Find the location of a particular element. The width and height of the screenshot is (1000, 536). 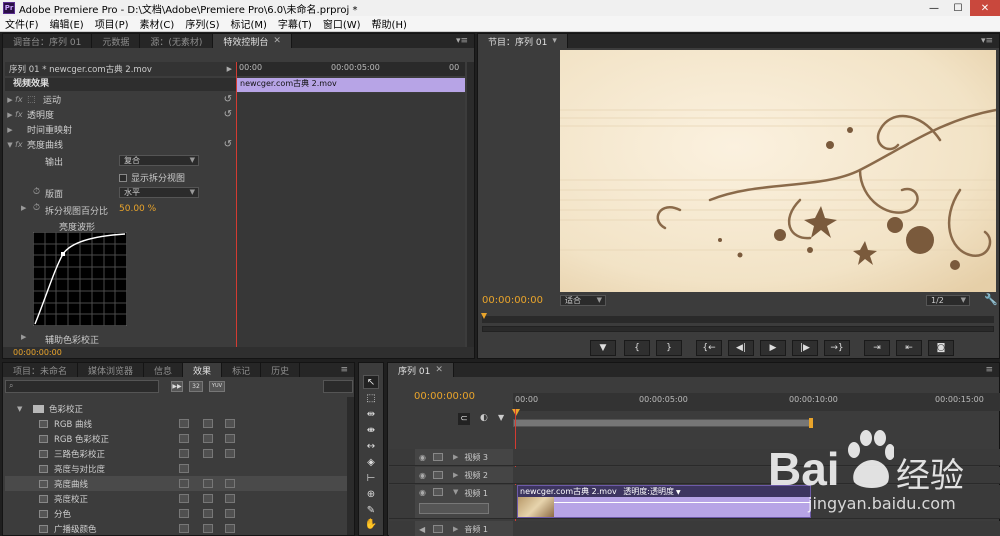

menu-edit: 编辑(E) is located at coordinates (67, 23).